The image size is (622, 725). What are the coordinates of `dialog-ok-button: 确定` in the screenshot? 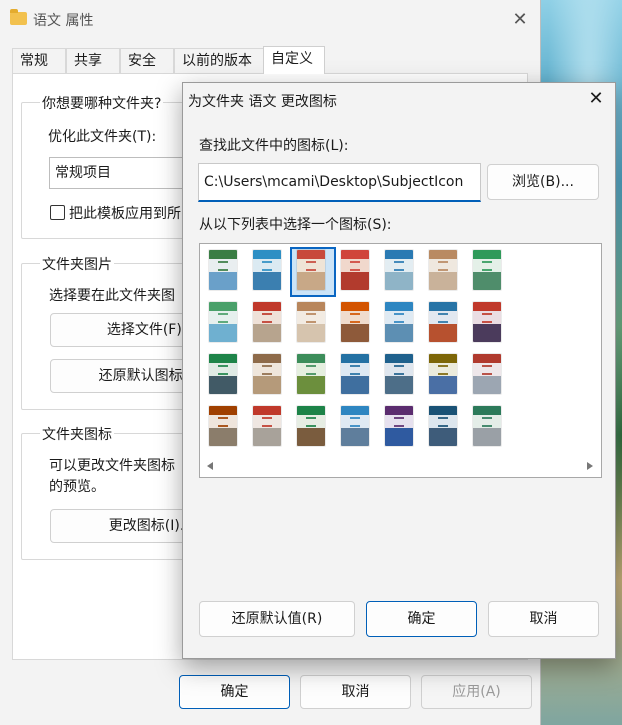 It's located at (421, 619).